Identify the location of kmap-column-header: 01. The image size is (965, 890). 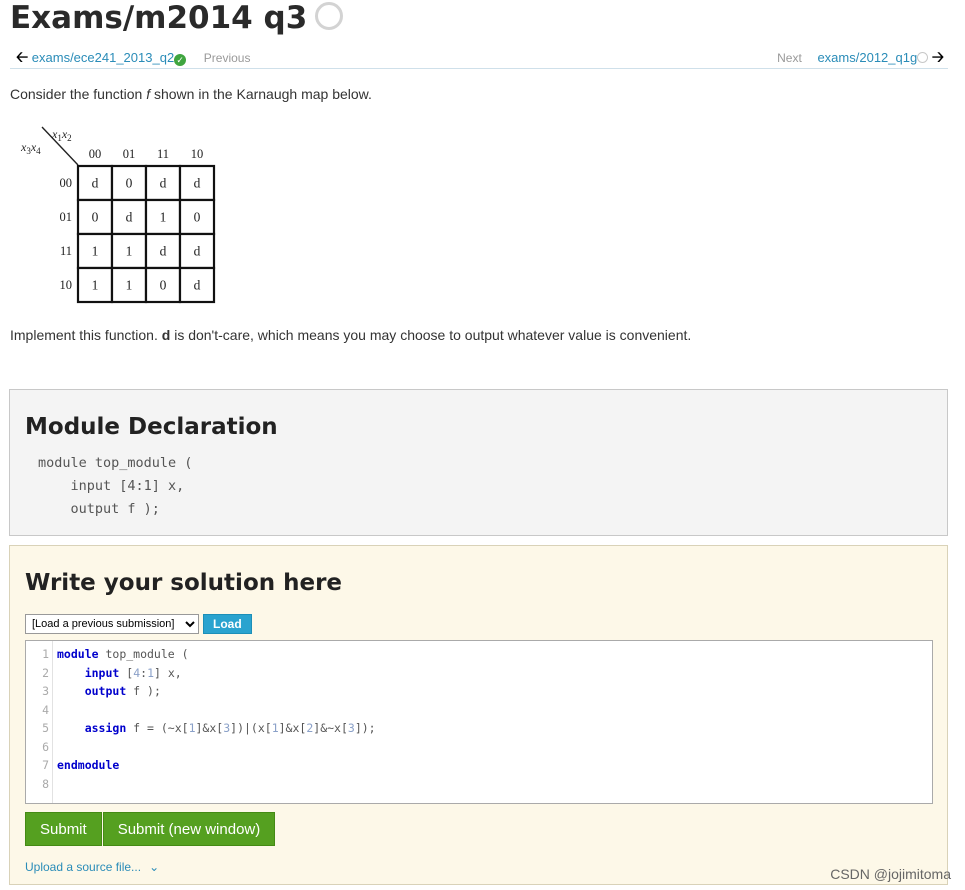
(129, 154).